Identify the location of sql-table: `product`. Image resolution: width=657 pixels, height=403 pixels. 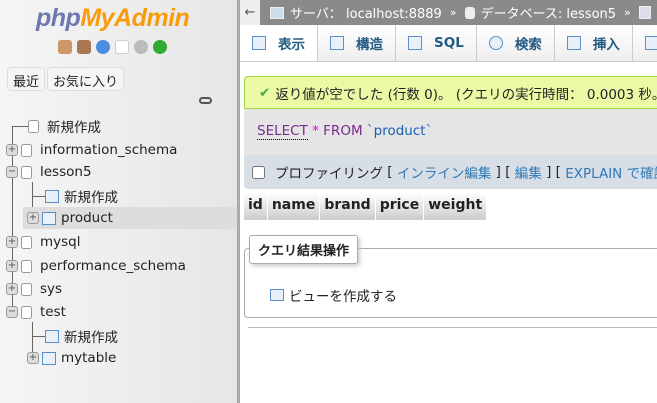
(399, 131).